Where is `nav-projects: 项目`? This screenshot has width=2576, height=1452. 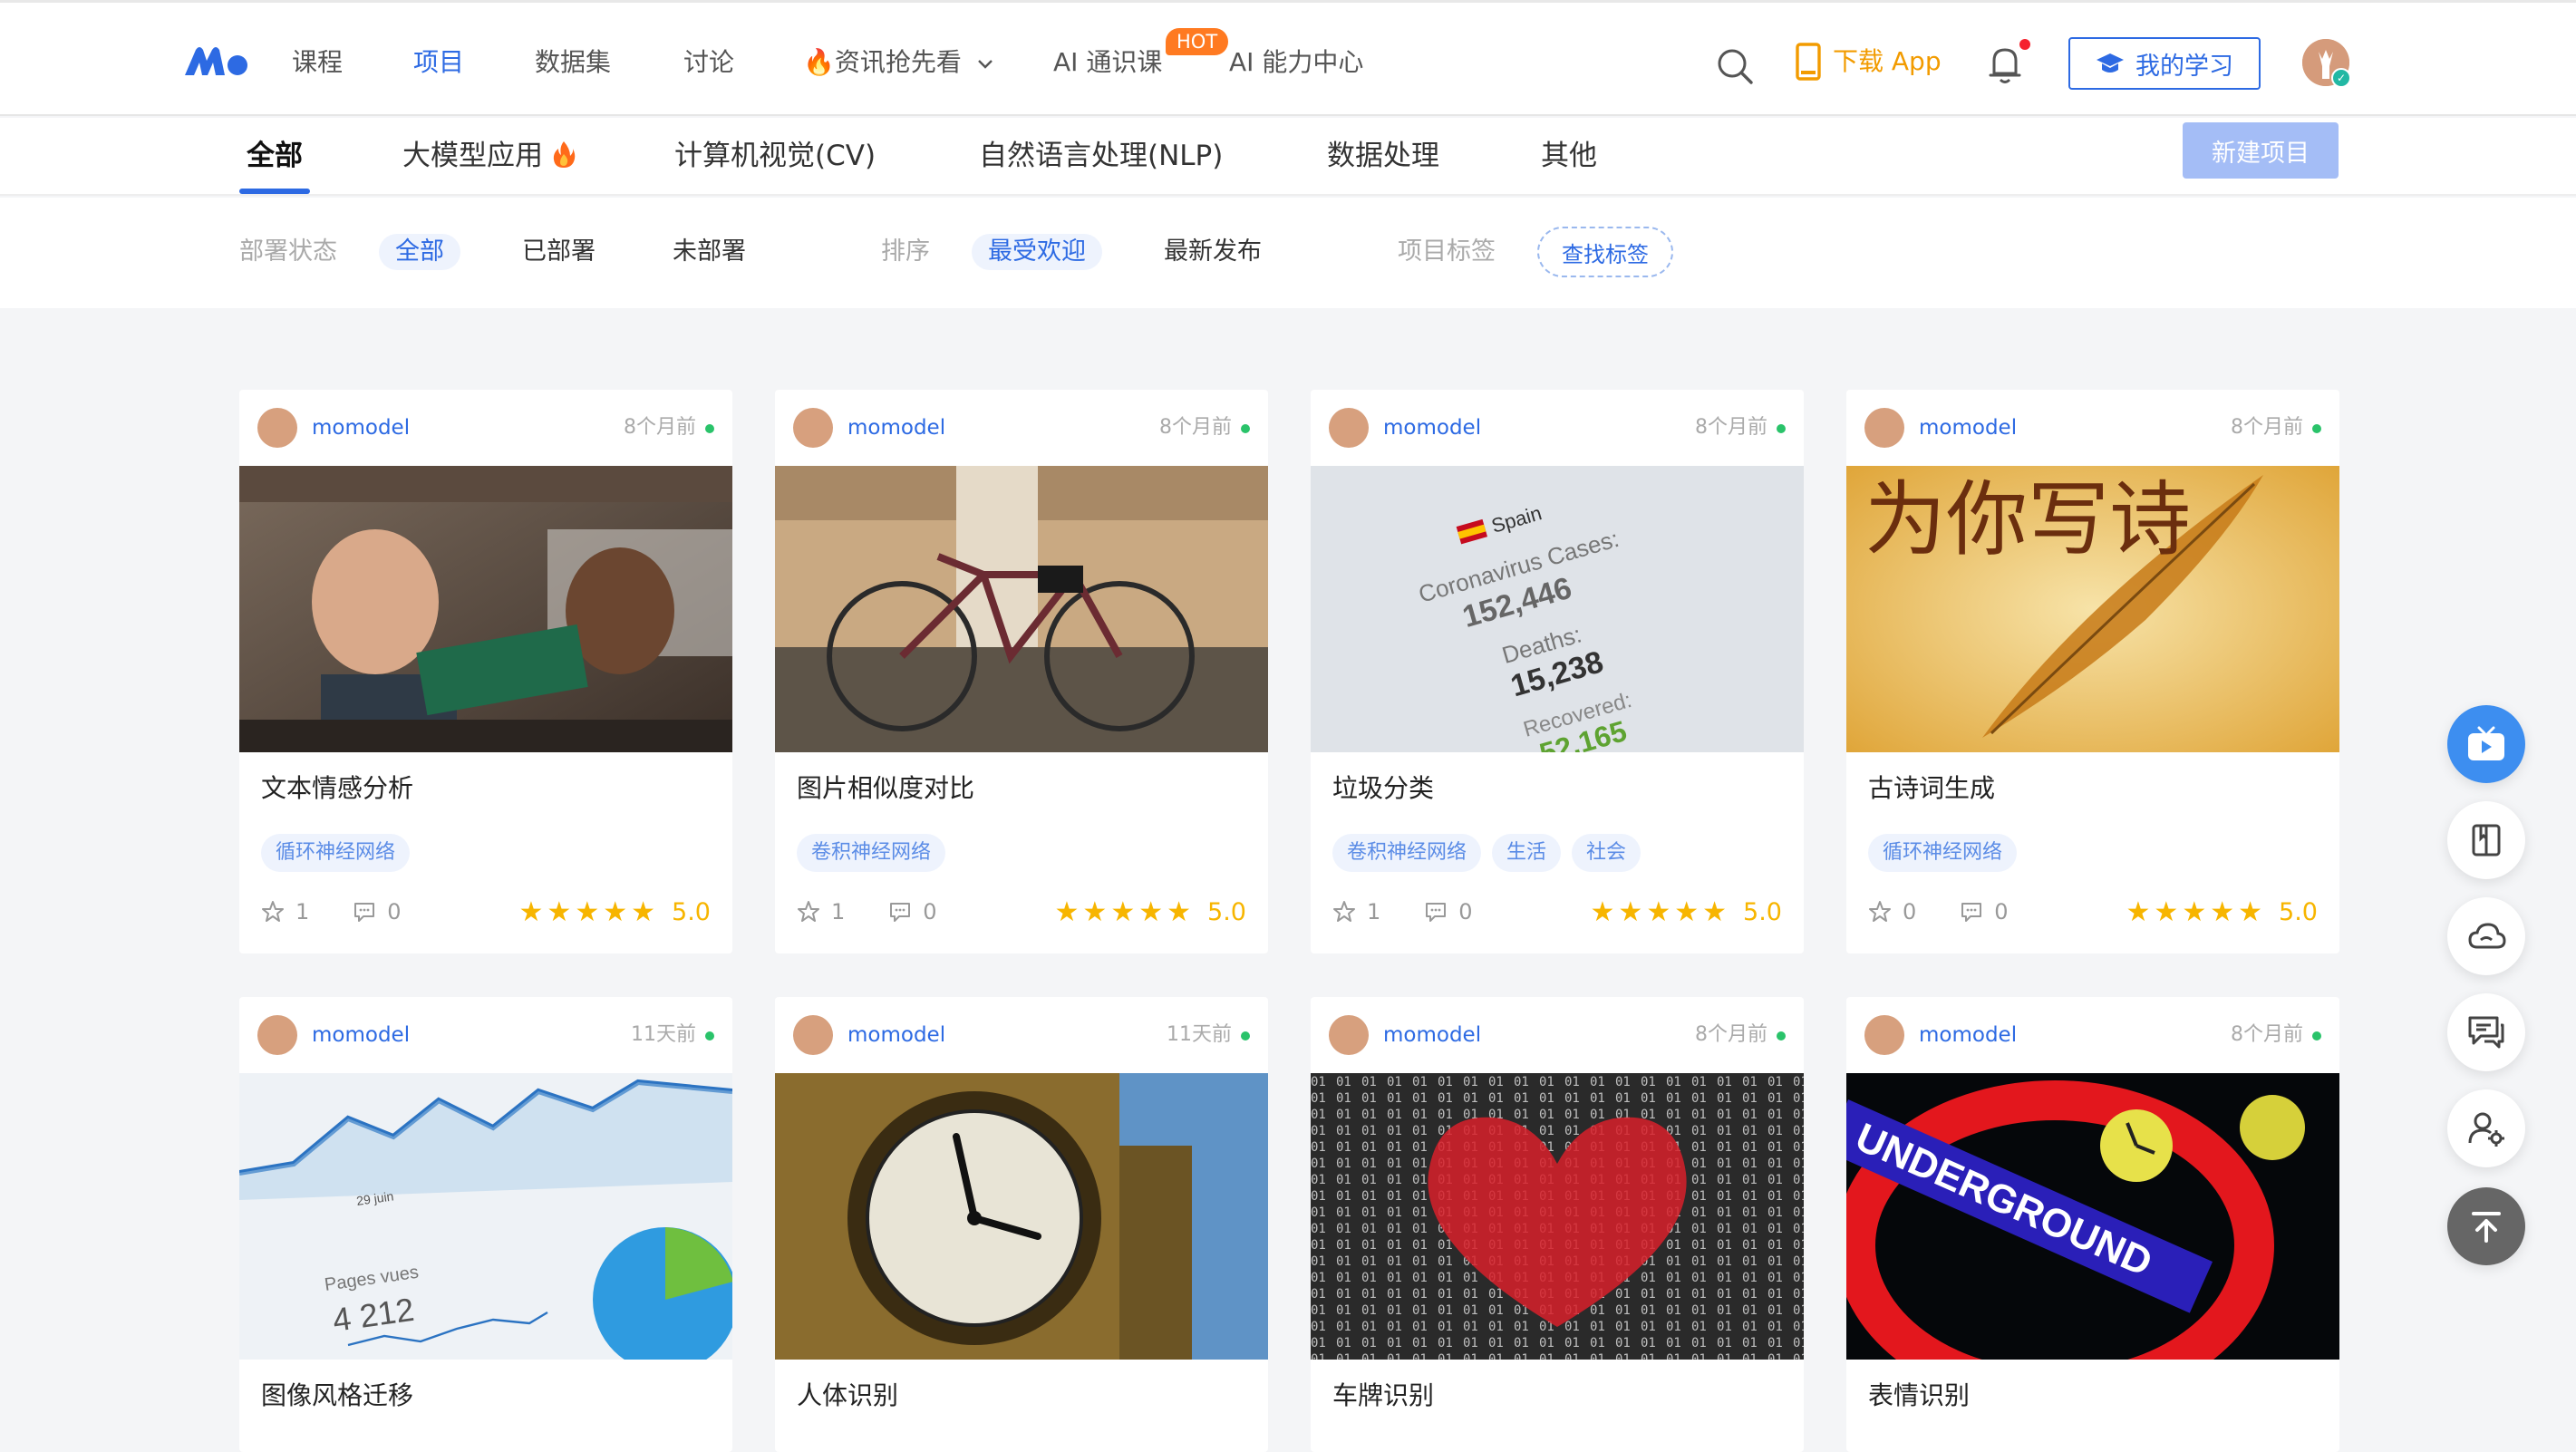 nav-projects: 项目 is located at coordinates (438, 62).